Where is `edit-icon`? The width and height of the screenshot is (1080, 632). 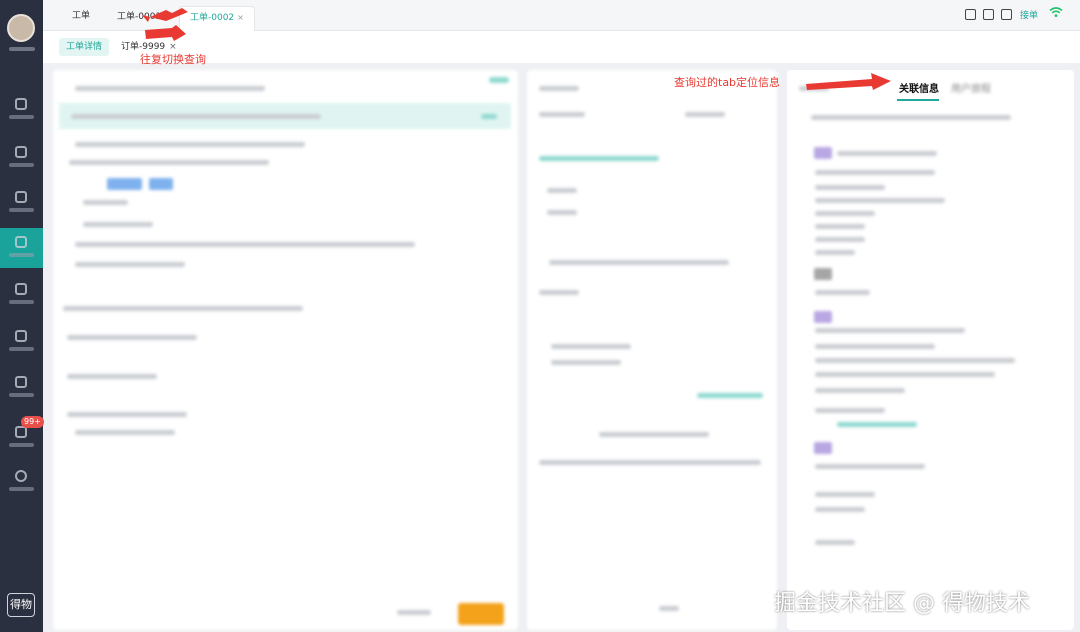 edit-icon is located at coordinates (1006, 14).